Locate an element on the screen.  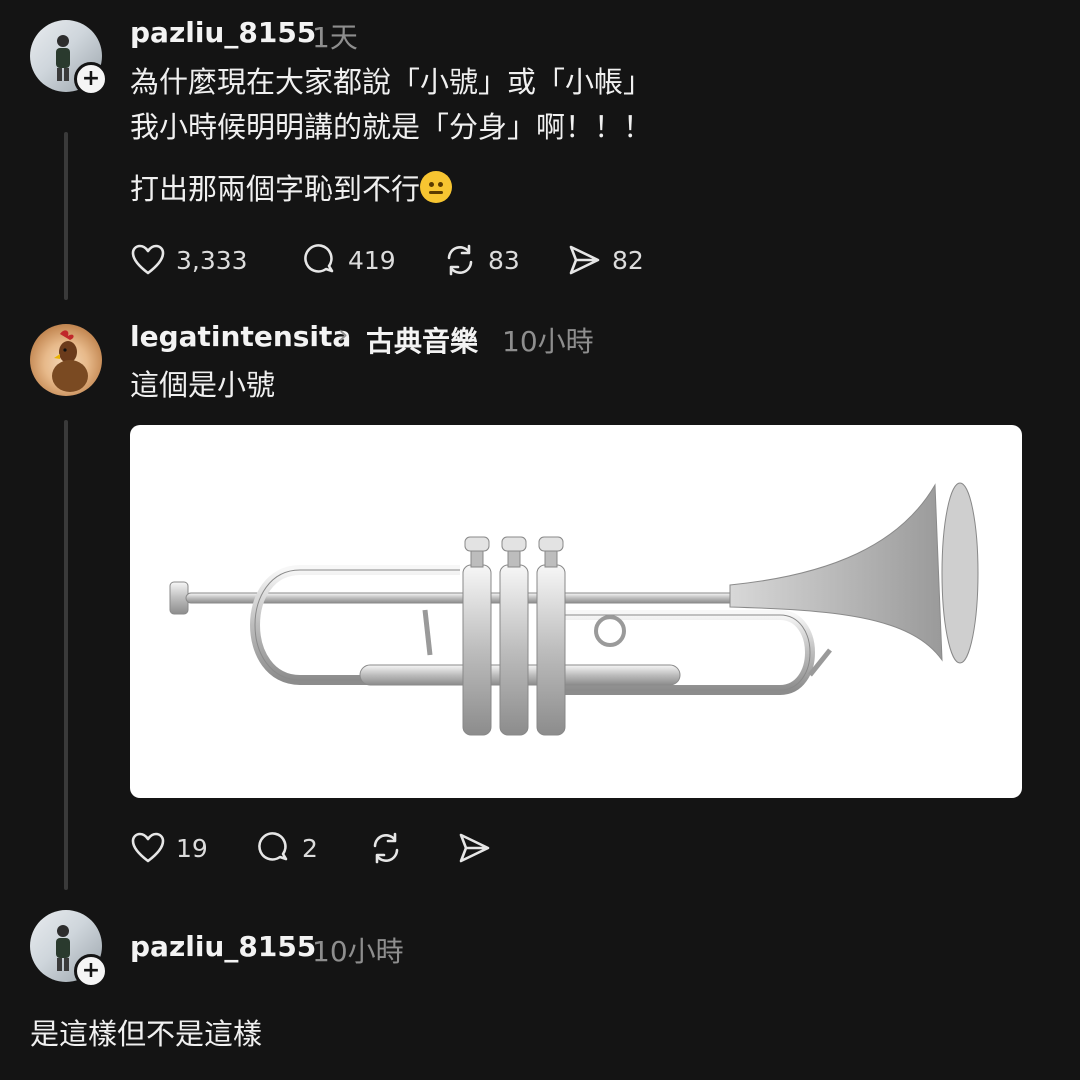
avatar is located at coordinates (66, 360).